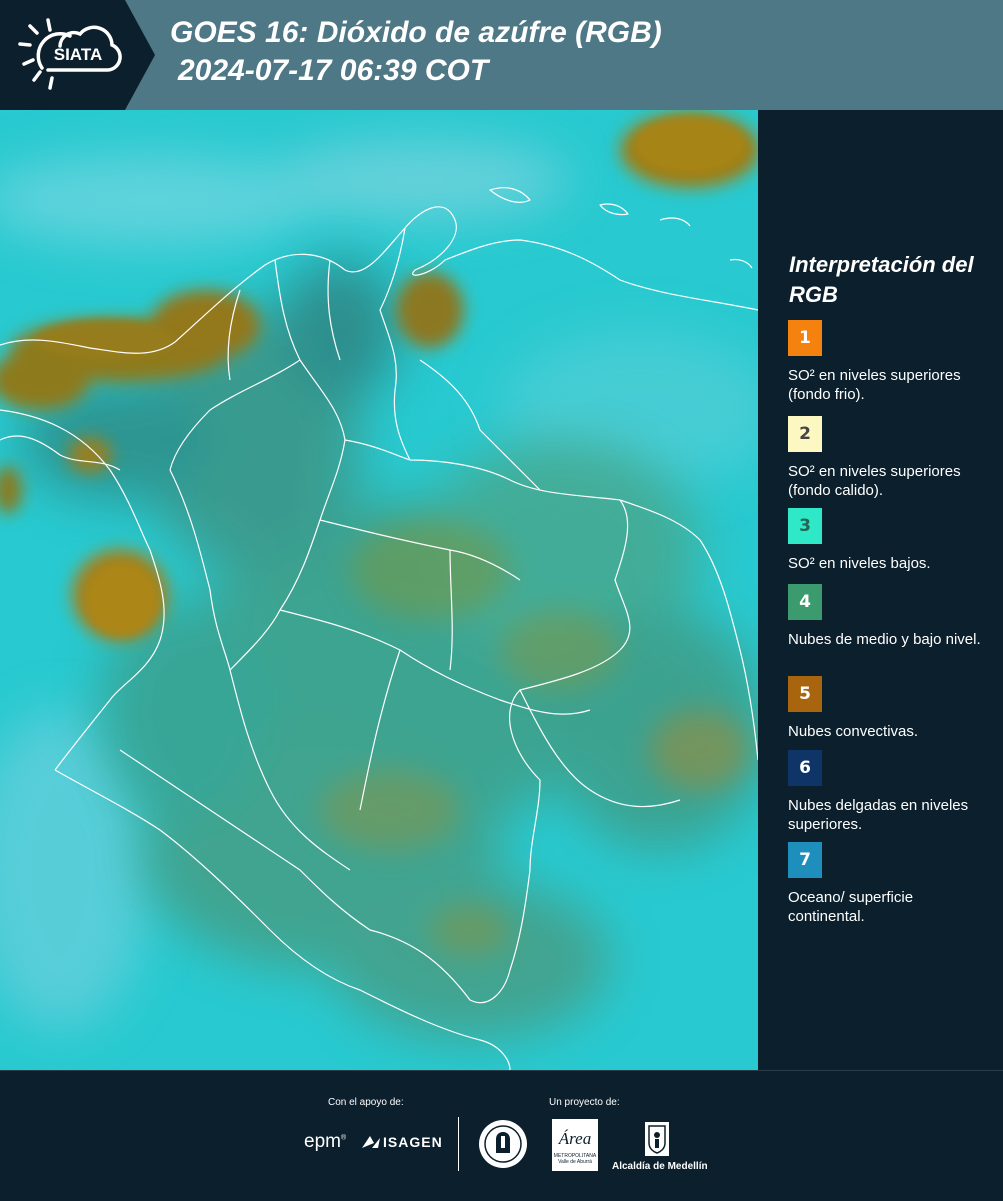 The height and width of the screenshot is (1201, 1003). I want to click on isagen-icon, so click(371, 1142).